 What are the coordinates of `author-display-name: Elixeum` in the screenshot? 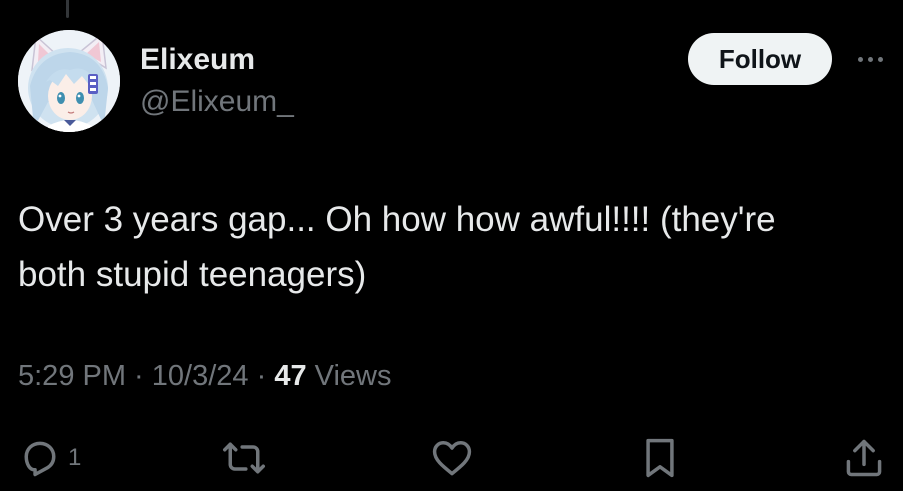 It's located at (197, 60).